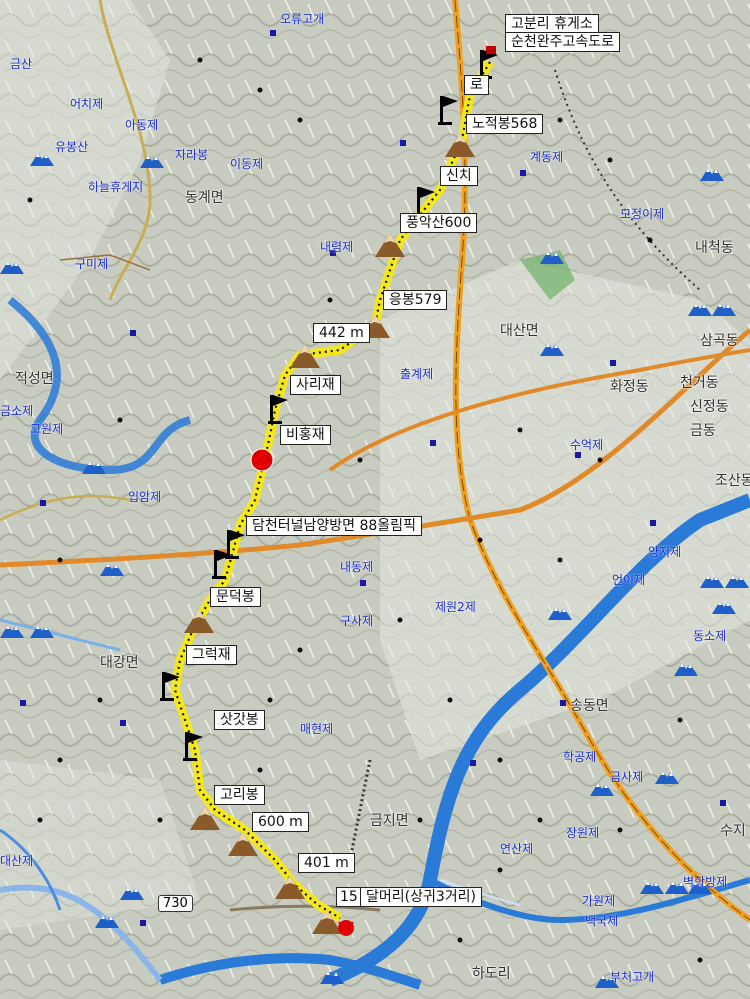 The image size is (750, 999). Describe the element at coordinates (699, 383) in the screenshot. I see `place-label: 천거동` at that location.